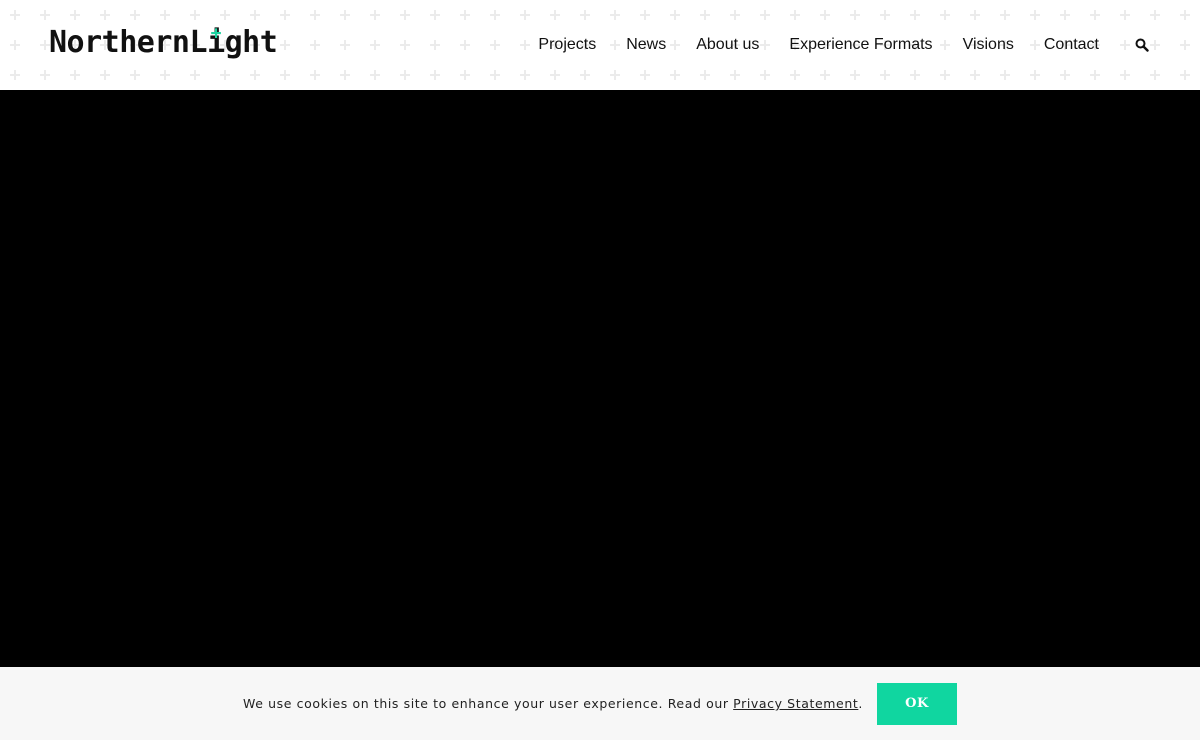 The width and height of the screenshot is (1200, 740). What do you see at coordinates (567, 45) in the screenshot?
I see `nav-item-projects: Projects` at bounding box center [567, 45].